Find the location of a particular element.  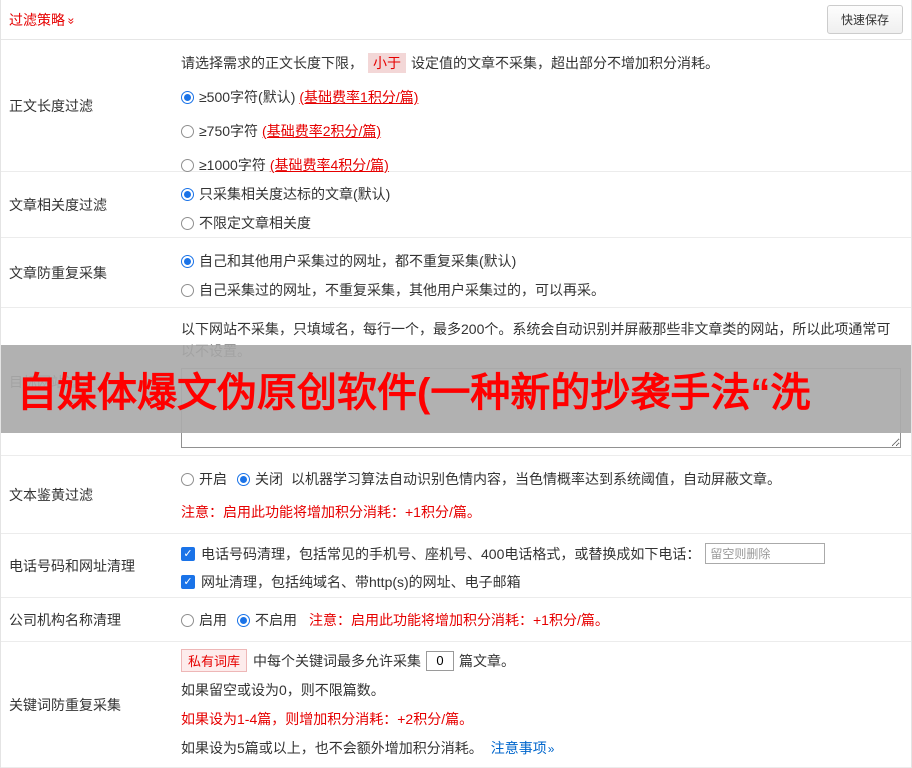

relevance-option-1: 只采集相关度达标的文章(默认) is located at coordinates (541, 188).